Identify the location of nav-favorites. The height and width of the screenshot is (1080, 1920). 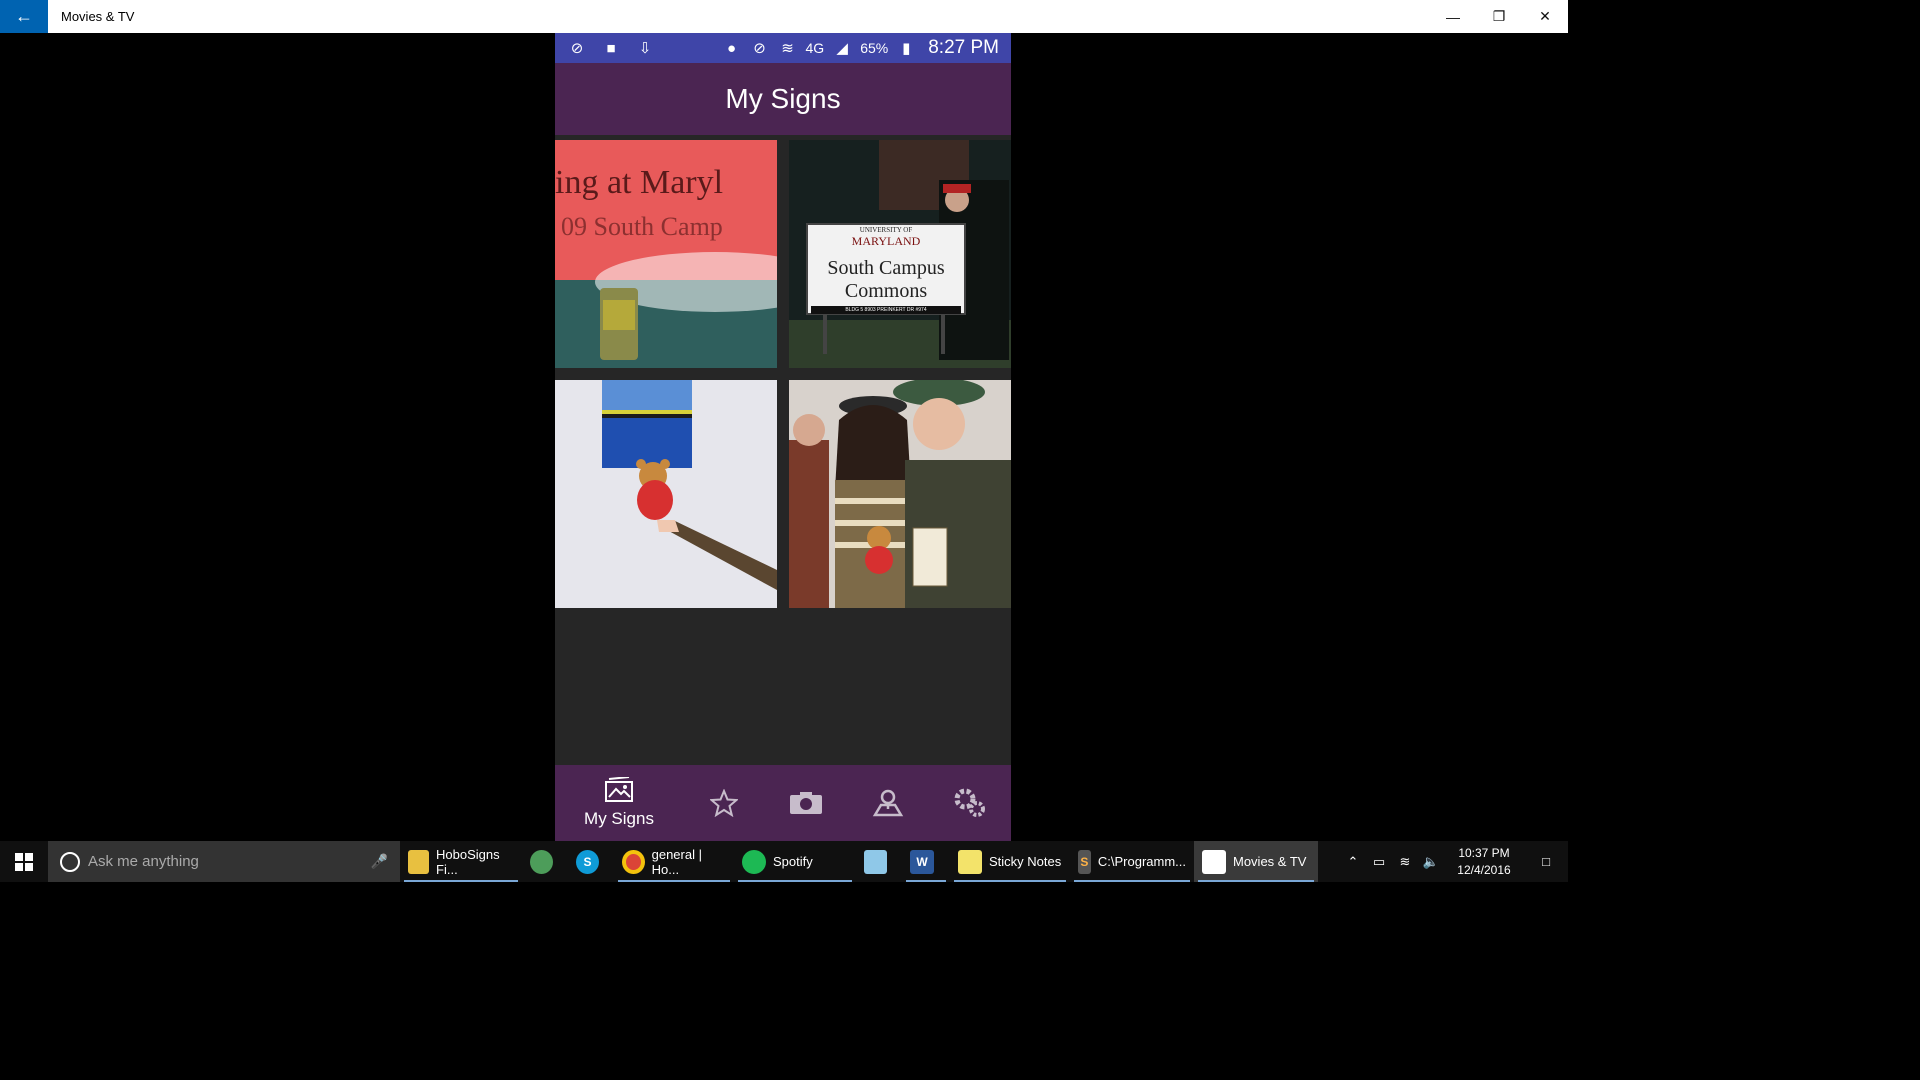
(724, 803).